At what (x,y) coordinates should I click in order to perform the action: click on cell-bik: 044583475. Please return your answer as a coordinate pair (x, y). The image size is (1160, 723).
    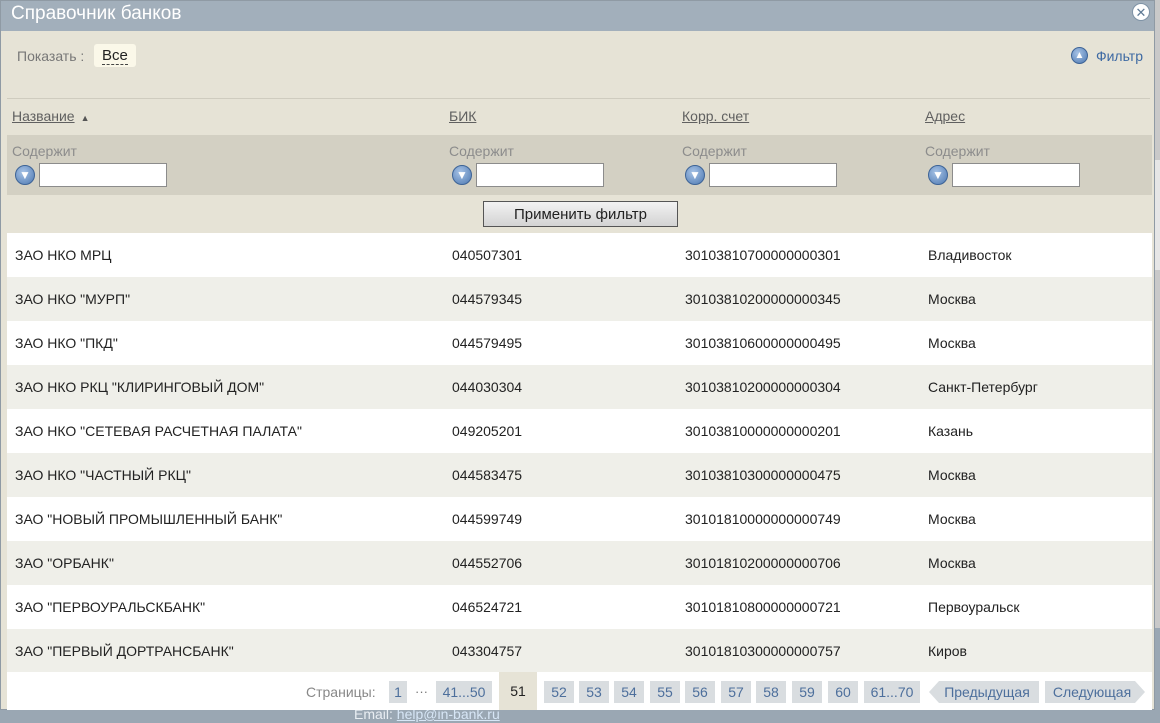
    Looking at the image, I should click on (487, 475).